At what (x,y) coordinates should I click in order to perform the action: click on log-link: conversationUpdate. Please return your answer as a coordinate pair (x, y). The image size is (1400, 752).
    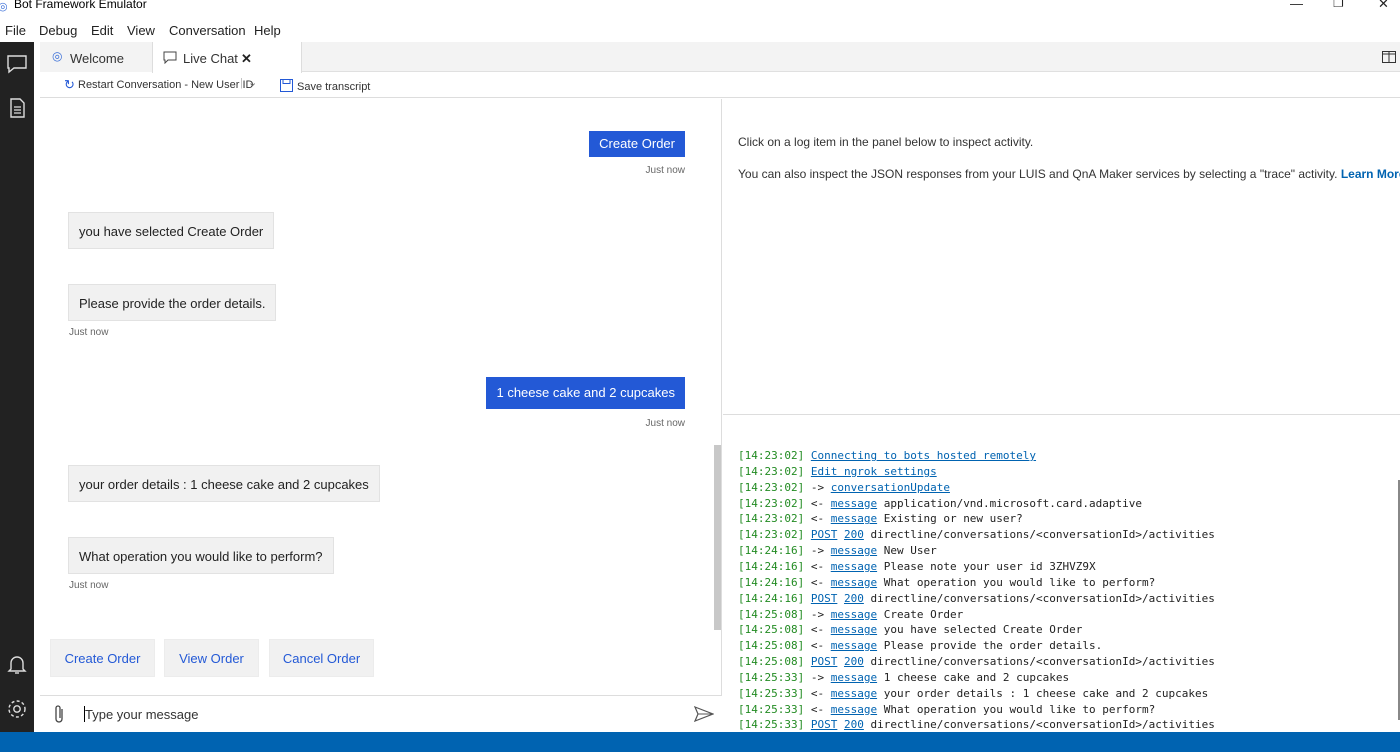
    Looking at the image, I should click on (890, 487).